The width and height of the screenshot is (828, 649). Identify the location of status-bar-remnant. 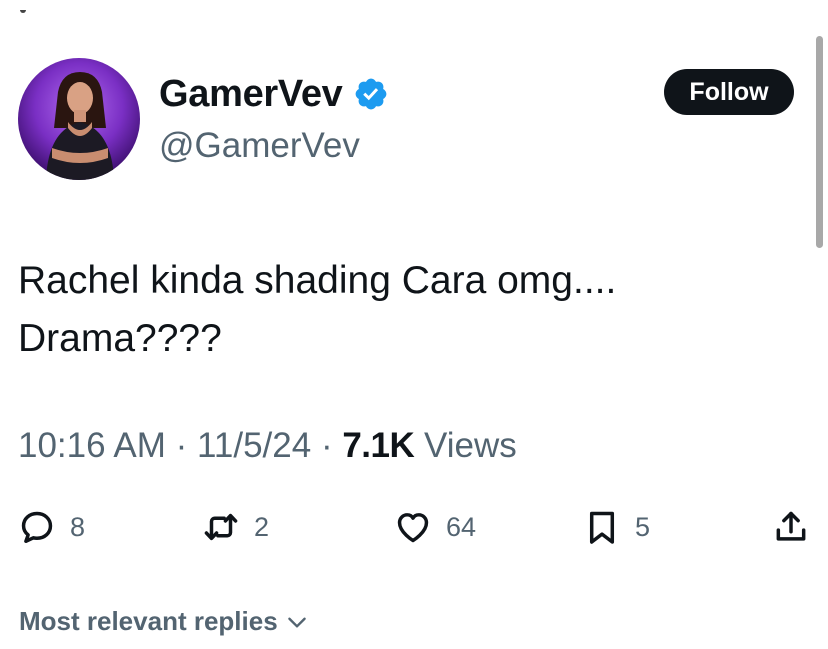
(50, 6).